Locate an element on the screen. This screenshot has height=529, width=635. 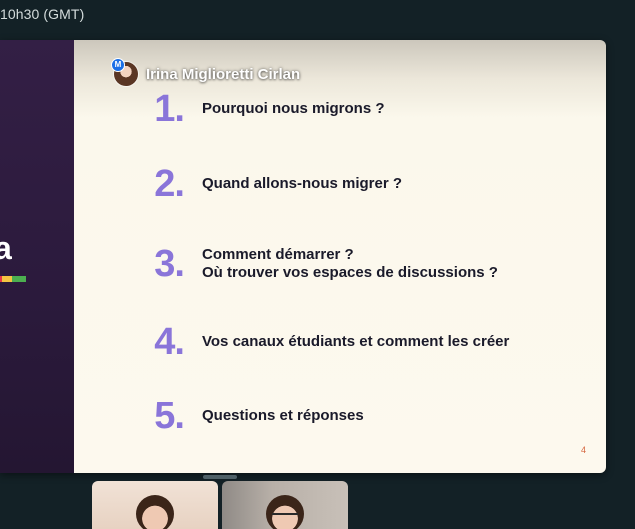
agenda-text: Quand allons-nous migrer ? is located at coordinates (302, 184).